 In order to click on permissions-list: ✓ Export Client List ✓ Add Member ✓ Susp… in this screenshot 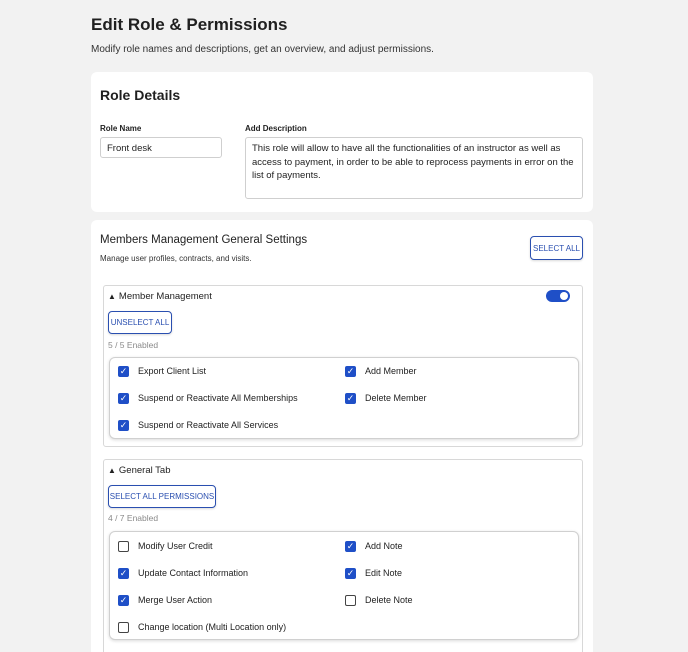, I will do `click(344, 398)`.